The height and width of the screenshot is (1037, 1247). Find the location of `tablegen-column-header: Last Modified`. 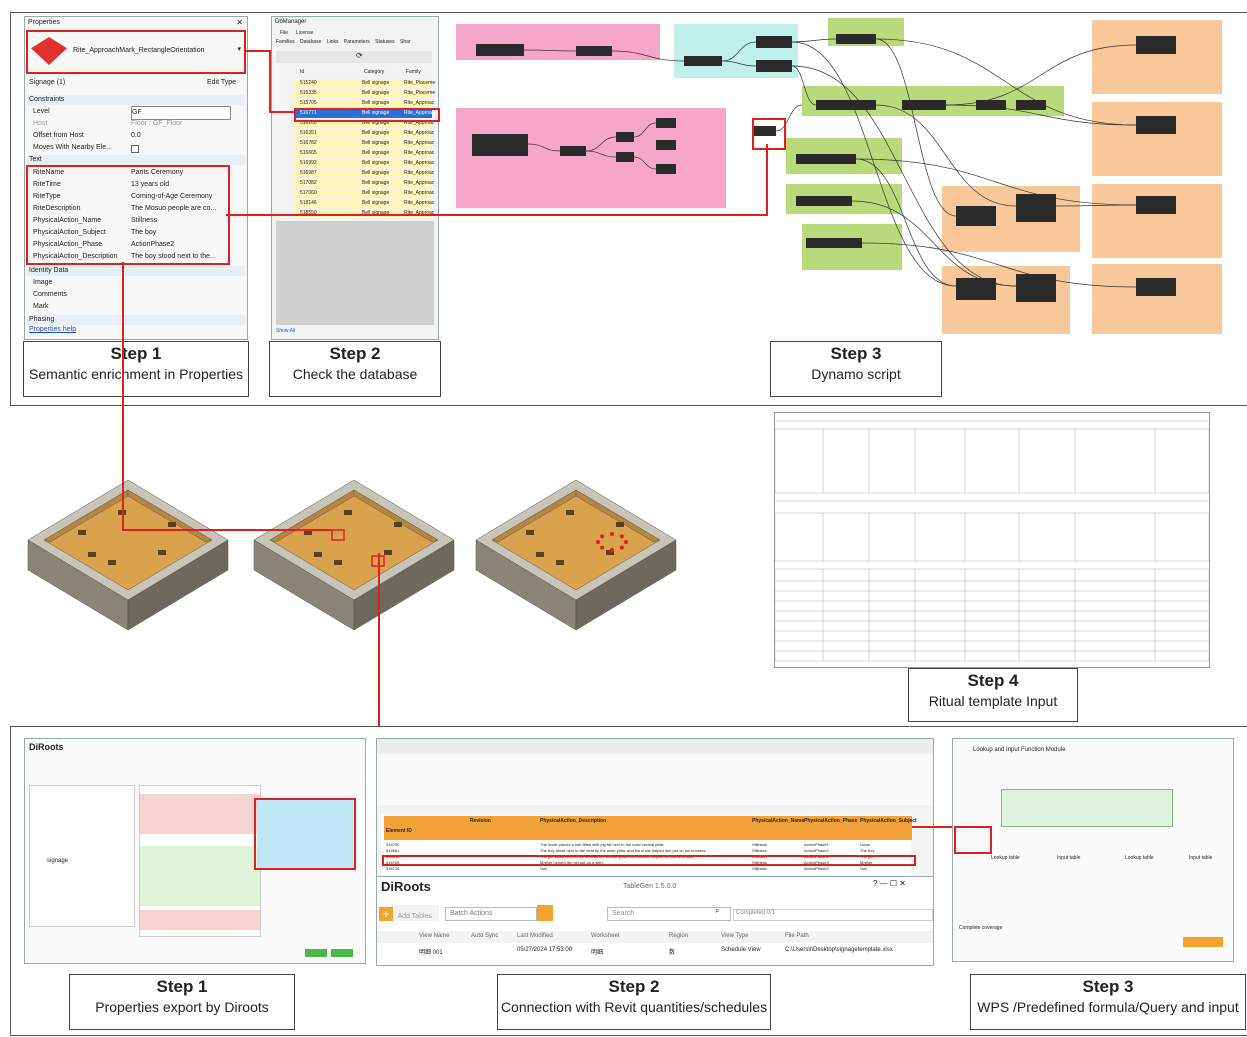

tablegen-column-header: Last Modified is located at coordinates (535, 936).